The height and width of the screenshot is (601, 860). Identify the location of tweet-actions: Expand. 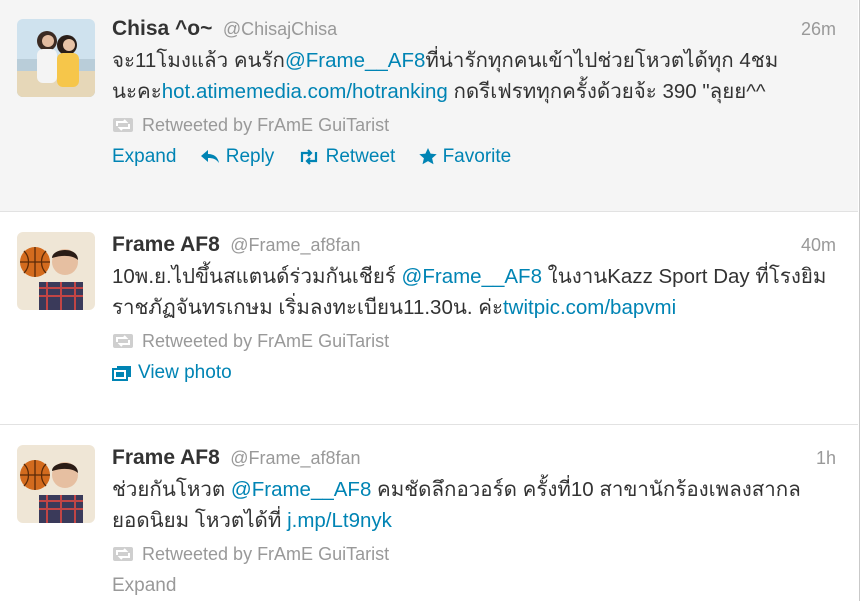
(474, 586).